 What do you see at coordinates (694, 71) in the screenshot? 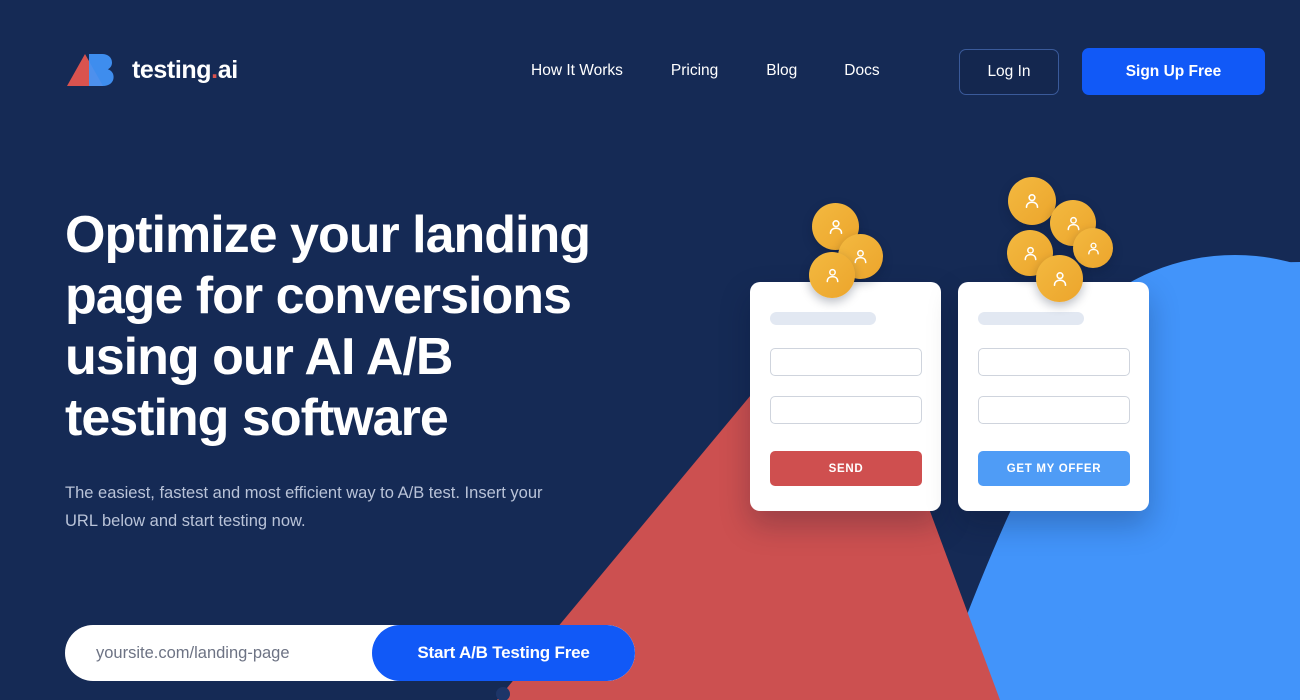
I see `nav-item-pricing: Pricing` at bounding box center [694, 71].